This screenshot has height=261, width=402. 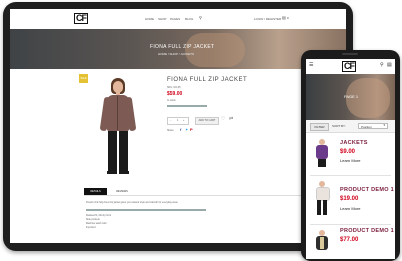 What do you see at coordinates (189, 19) in the screenshot?
I see `nav-item-blog: BLOG` at bounding box center [189, 19].